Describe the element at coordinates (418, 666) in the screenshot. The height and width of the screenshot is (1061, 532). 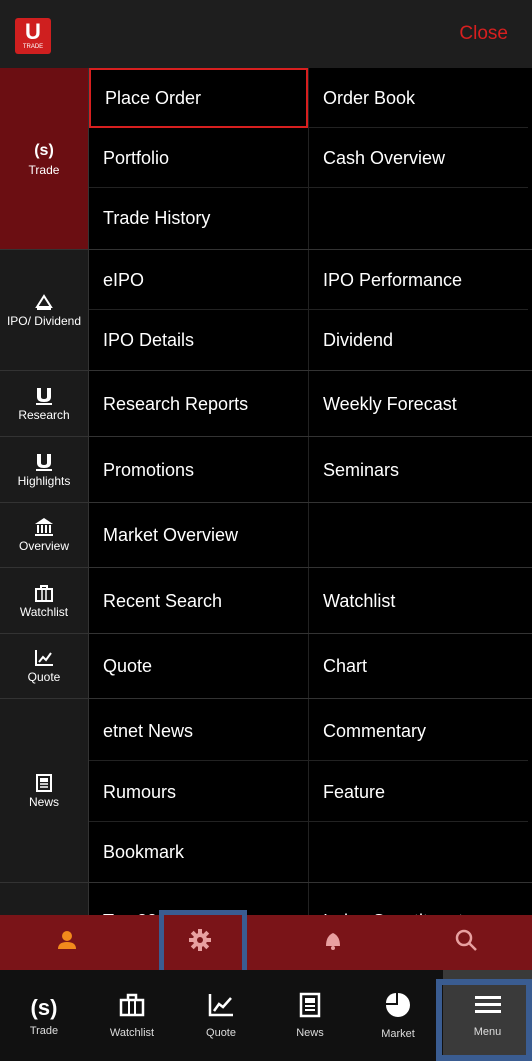
I see `menu-item-chart: Chart` at that location.